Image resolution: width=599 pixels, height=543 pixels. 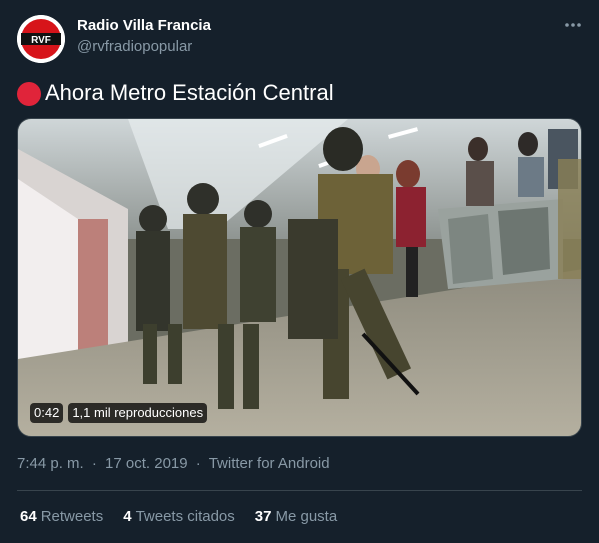 I want to click on avatar: RVF, so click(x=41, y=39).